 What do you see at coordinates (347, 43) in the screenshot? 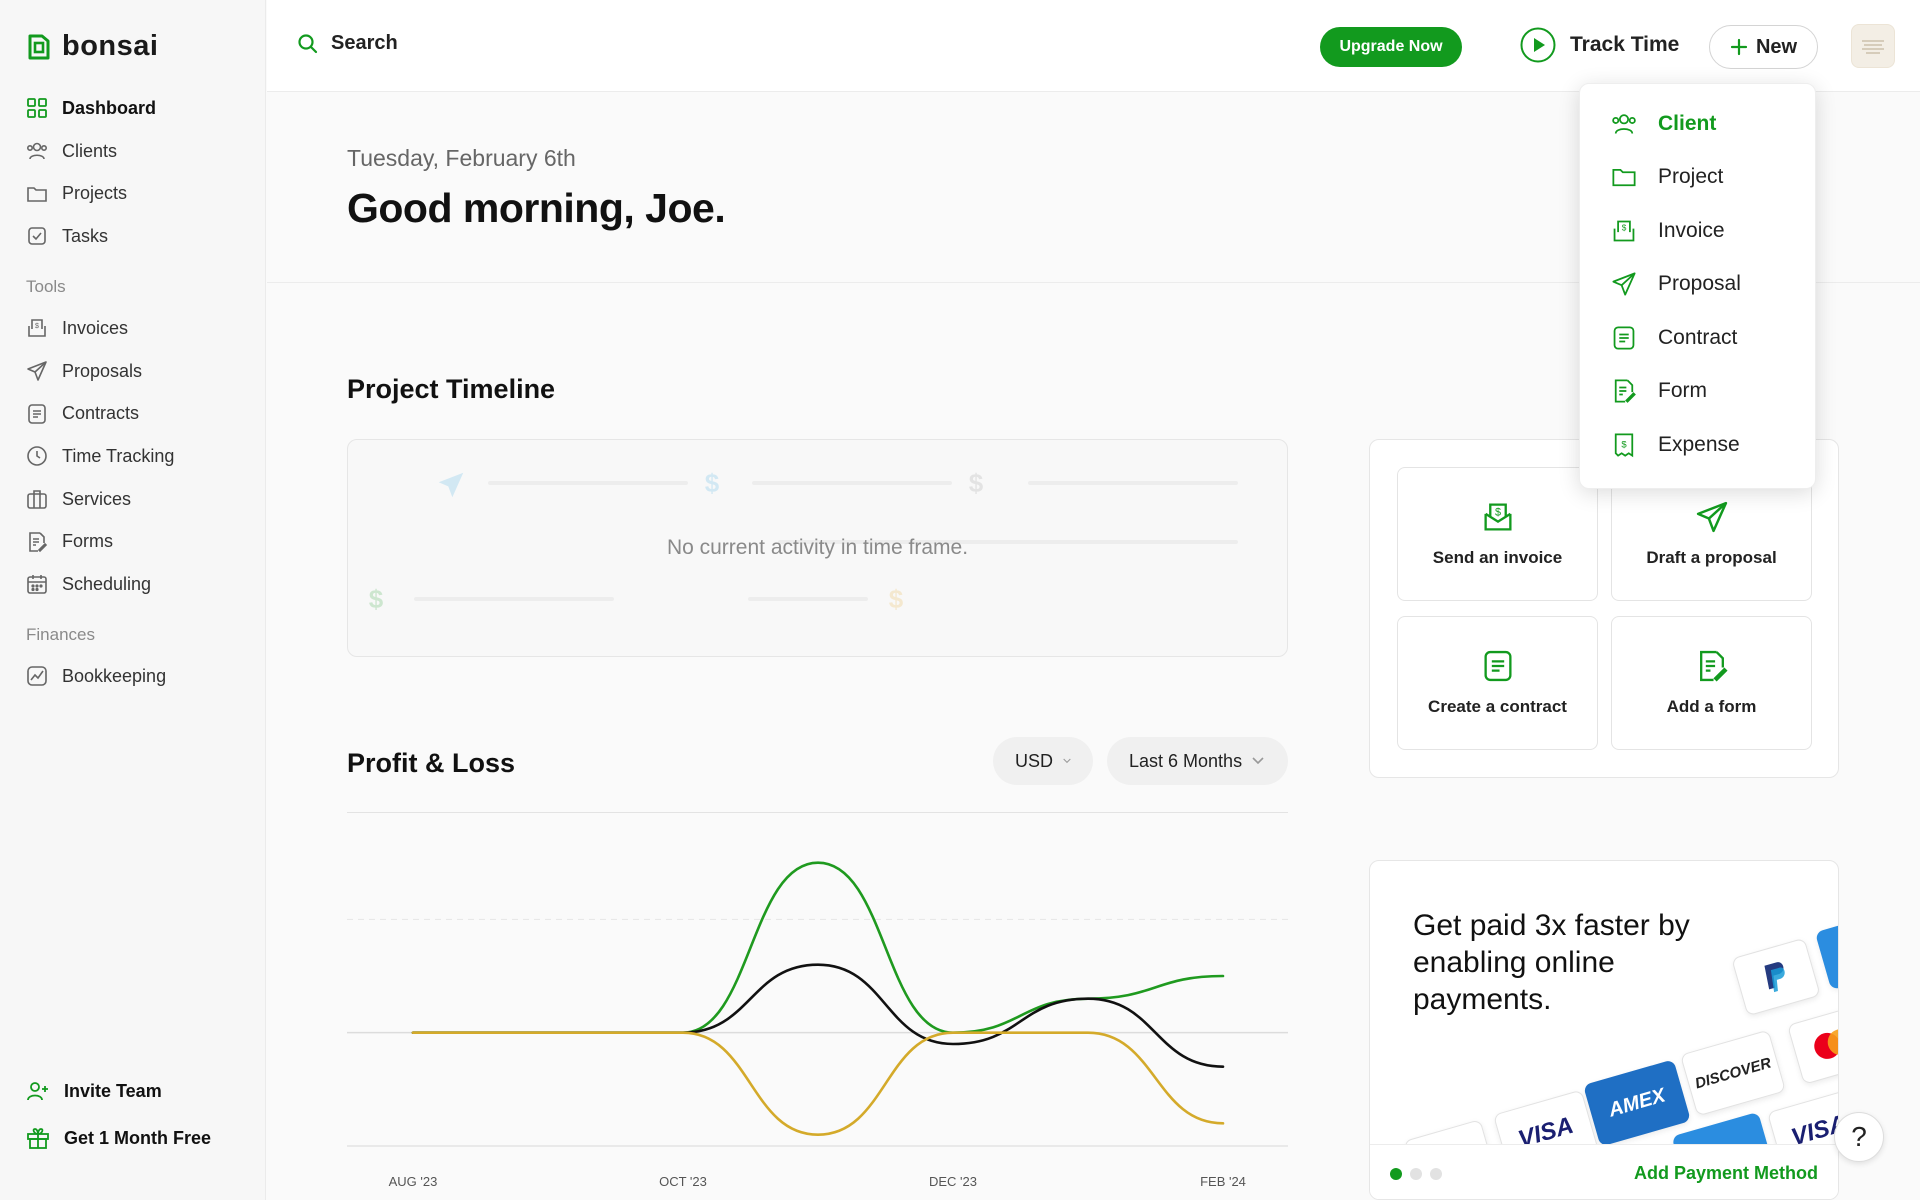
I see `search-input: Search` at bounding box center [347, 43].